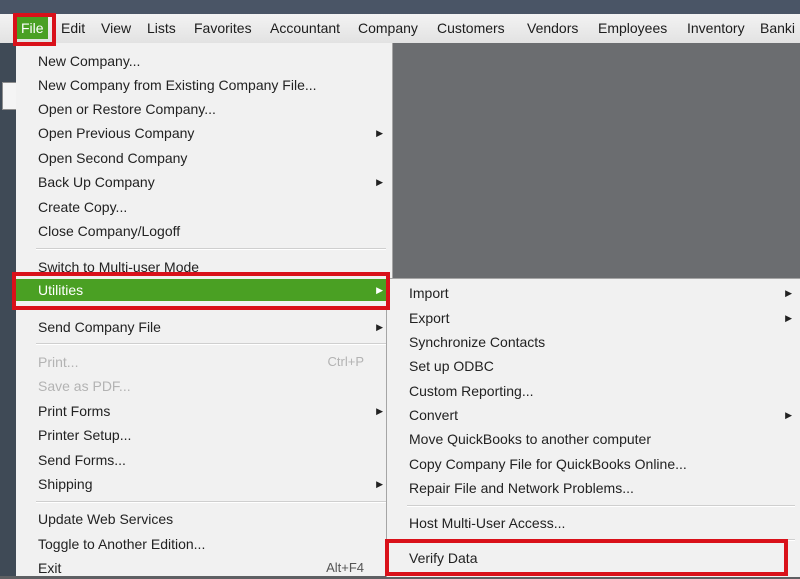 This screenshot has width=800, height=579. I want to click on menu-item-label: Send Company File, so click(99, 327).